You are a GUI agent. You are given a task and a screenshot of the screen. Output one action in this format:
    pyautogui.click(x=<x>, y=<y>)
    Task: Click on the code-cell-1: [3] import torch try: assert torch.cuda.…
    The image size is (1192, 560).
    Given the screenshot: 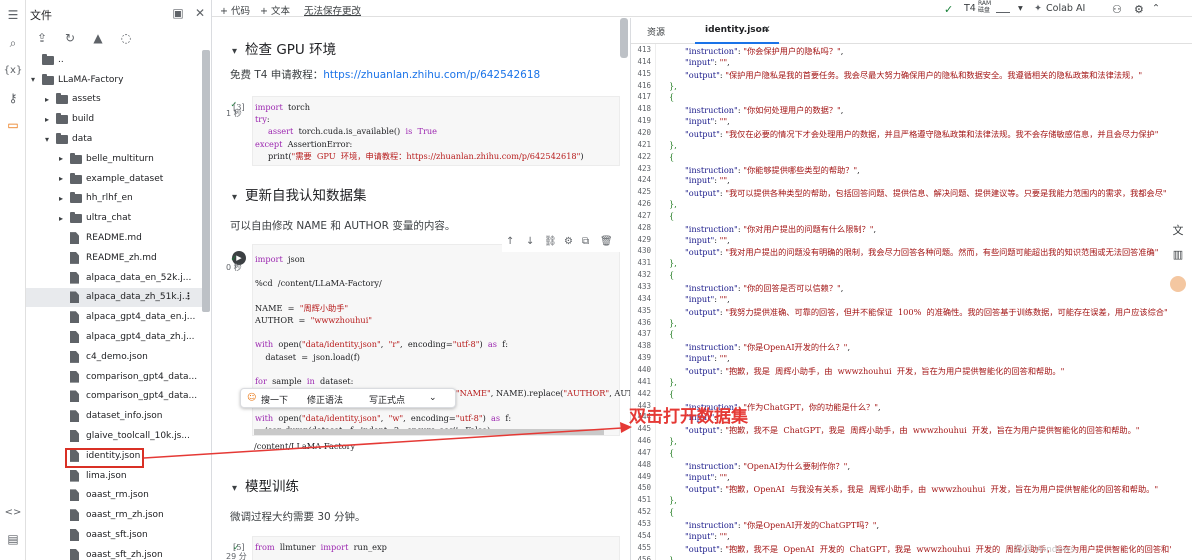 What is the action you would take?
    pyautogui.click(x=426, y=131)
    